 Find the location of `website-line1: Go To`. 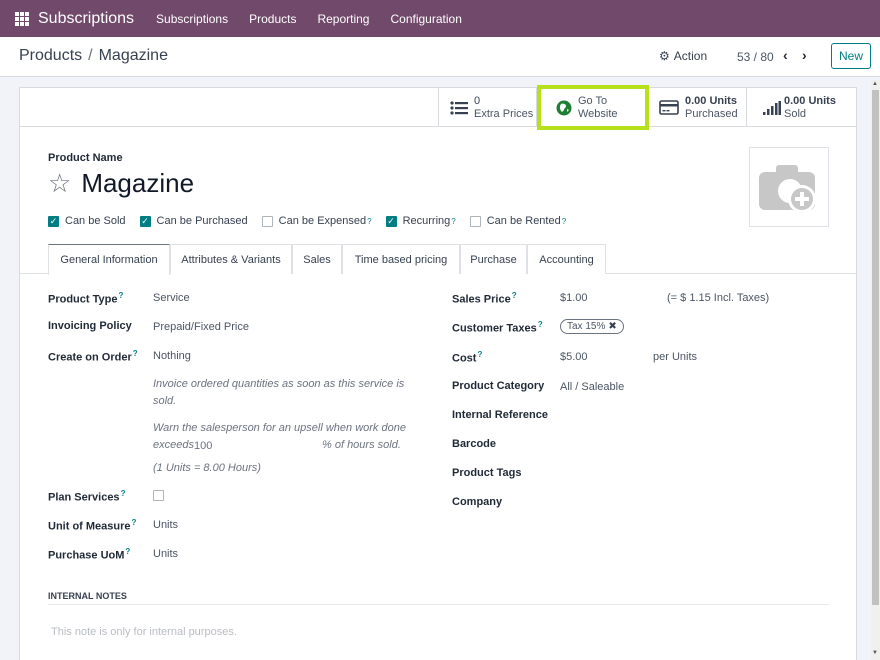

website-line1: Go To is located at coordinates (593, 100).